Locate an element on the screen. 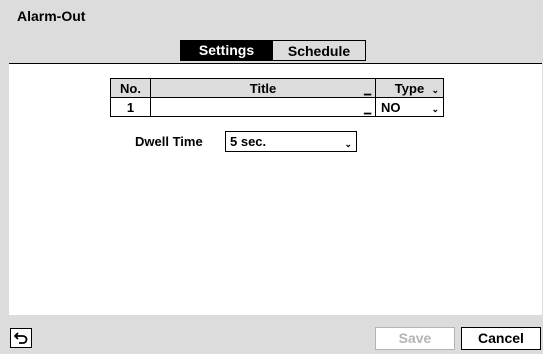 The height and width of the screenshot is (354, 543). header-no-label: No. is located at coordinates (130, 88).